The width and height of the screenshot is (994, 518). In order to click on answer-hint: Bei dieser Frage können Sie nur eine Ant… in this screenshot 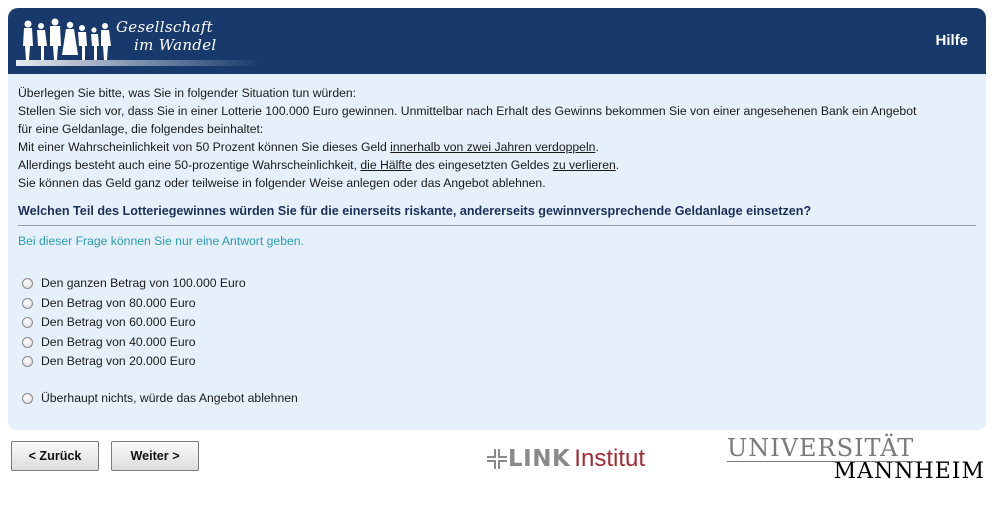, I will do `click(161, 241)`.